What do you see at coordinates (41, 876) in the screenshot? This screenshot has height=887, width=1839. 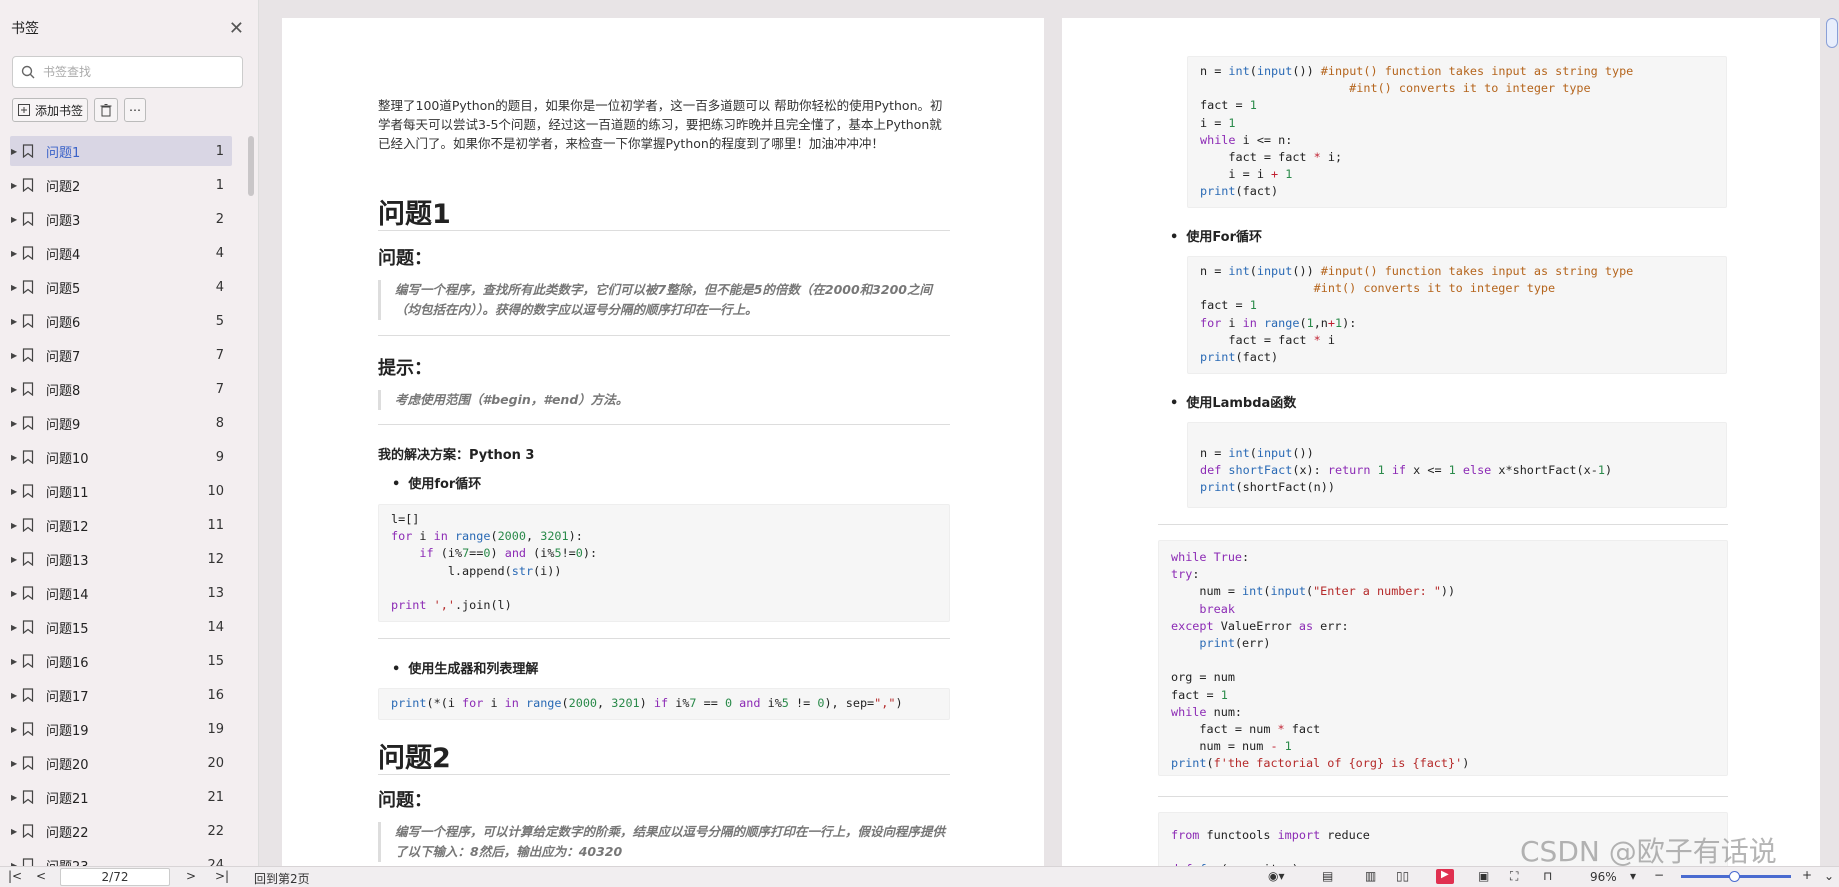 I see `prev-page-icon: <` at bounding box center [41, 876].